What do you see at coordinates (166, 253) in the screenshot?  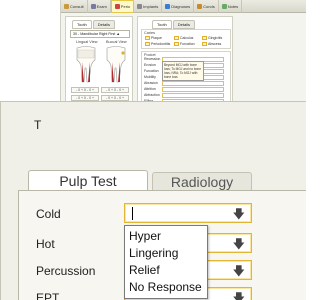 I see `dropdown-option-lingering: Lingering` at bounding box center [166, 253].